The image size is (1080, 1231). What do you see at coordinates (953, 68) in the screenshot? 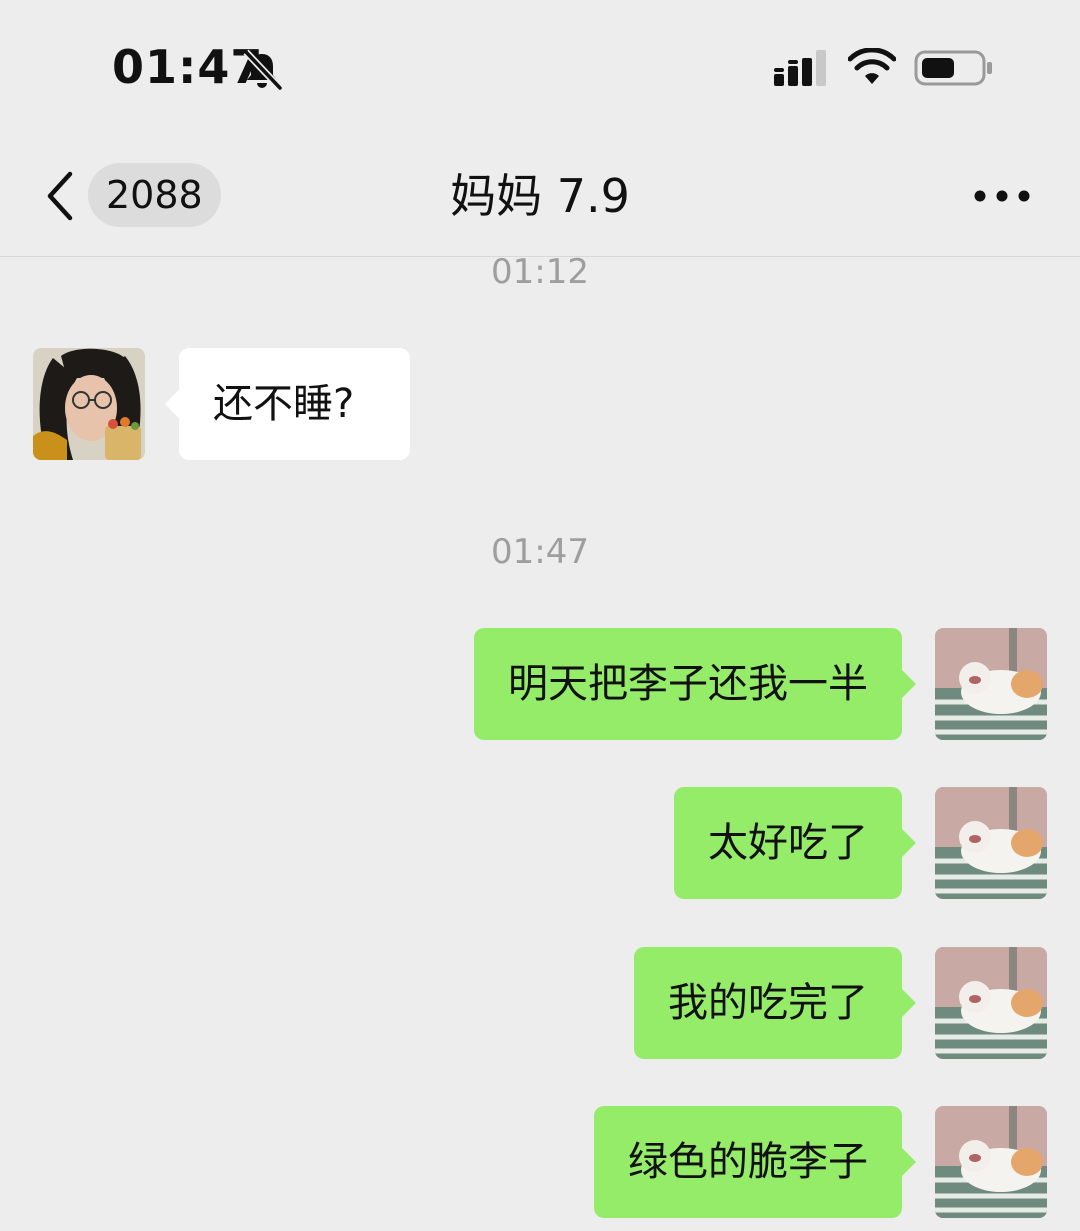
I see `battery-icon` at bounding box center [953, 68].